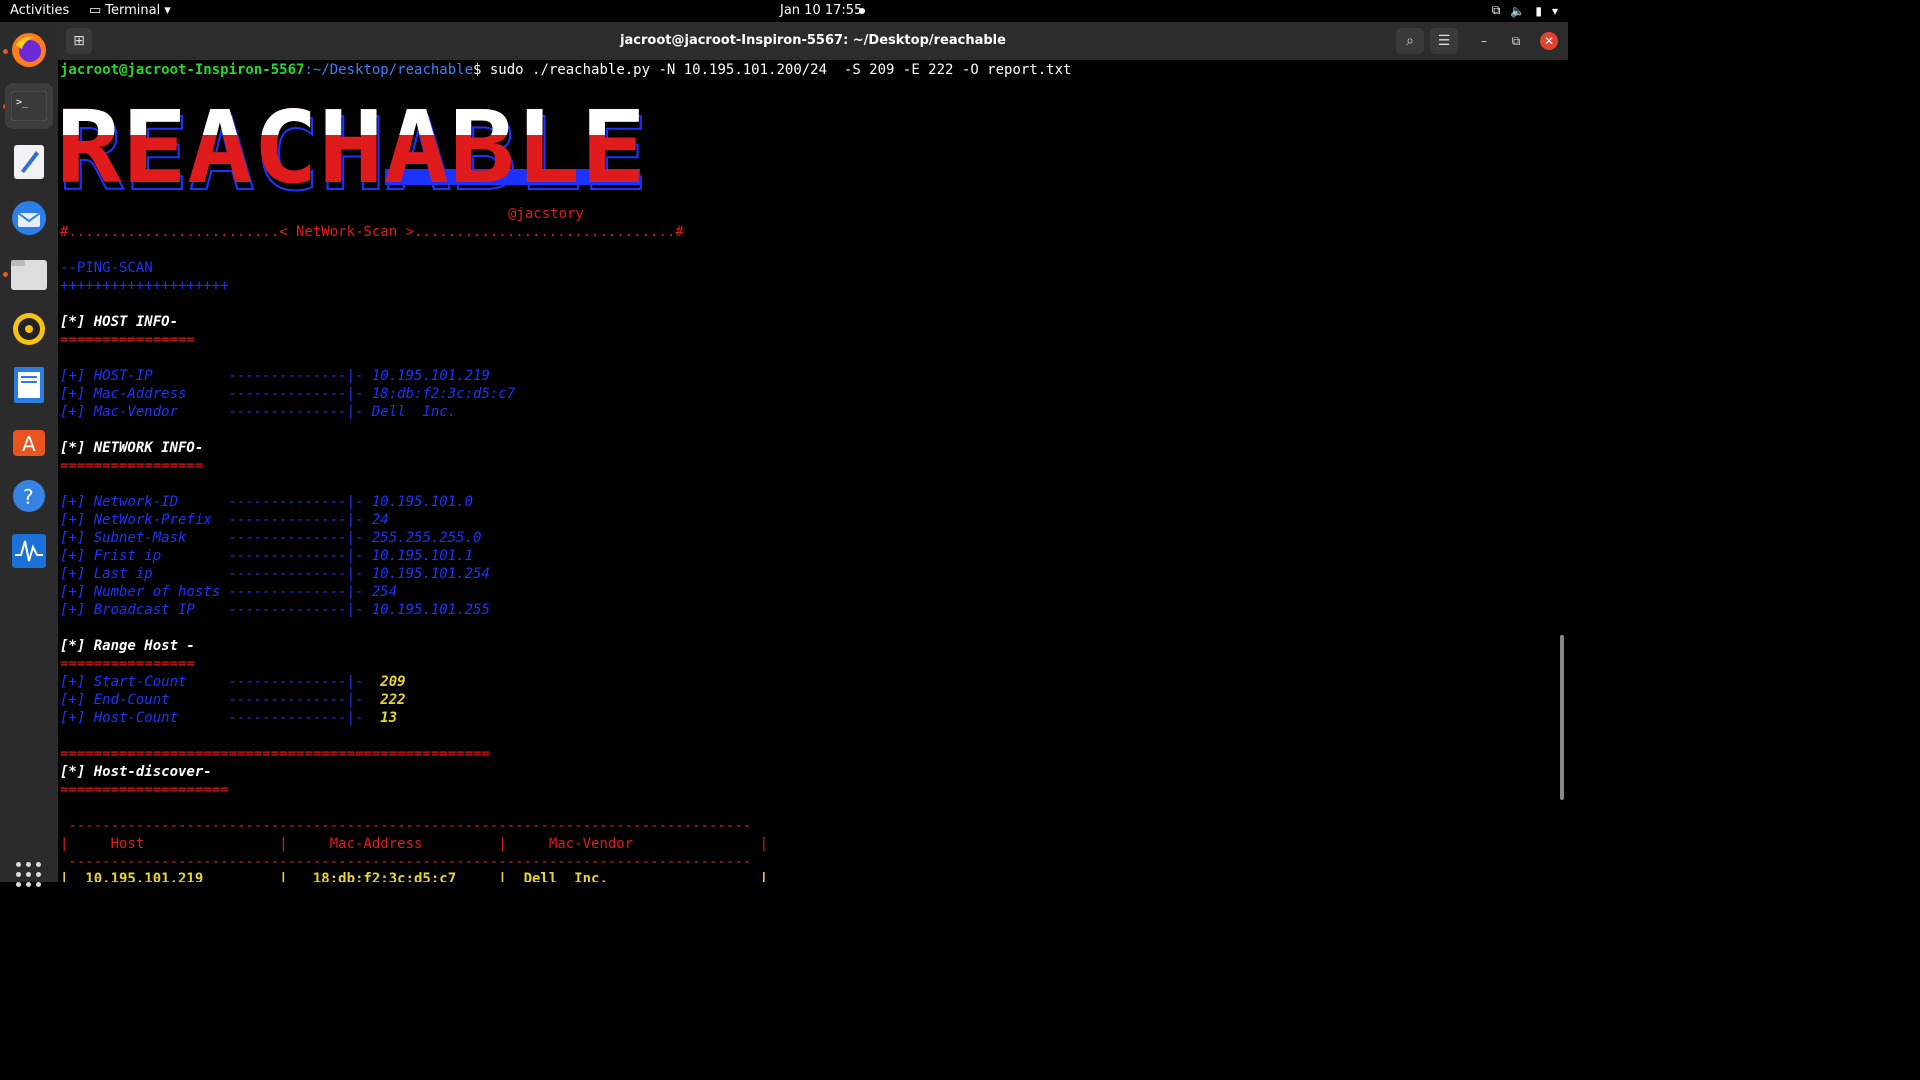 The width and height of the screenshot is (1920, 1080). What do you see at coordinates (1518, 10) in the screenshot?
I see `volume-icon: 🔈` at bounding box center [1518, 10].